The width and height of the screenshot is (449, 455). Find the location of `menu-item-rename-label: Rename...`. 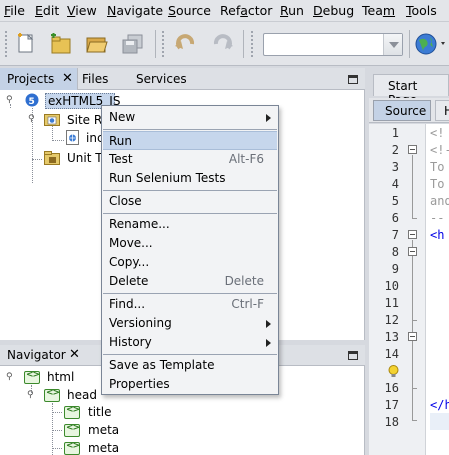

menu-item-rename-label: Rename... is located at coordinates (139, 224).